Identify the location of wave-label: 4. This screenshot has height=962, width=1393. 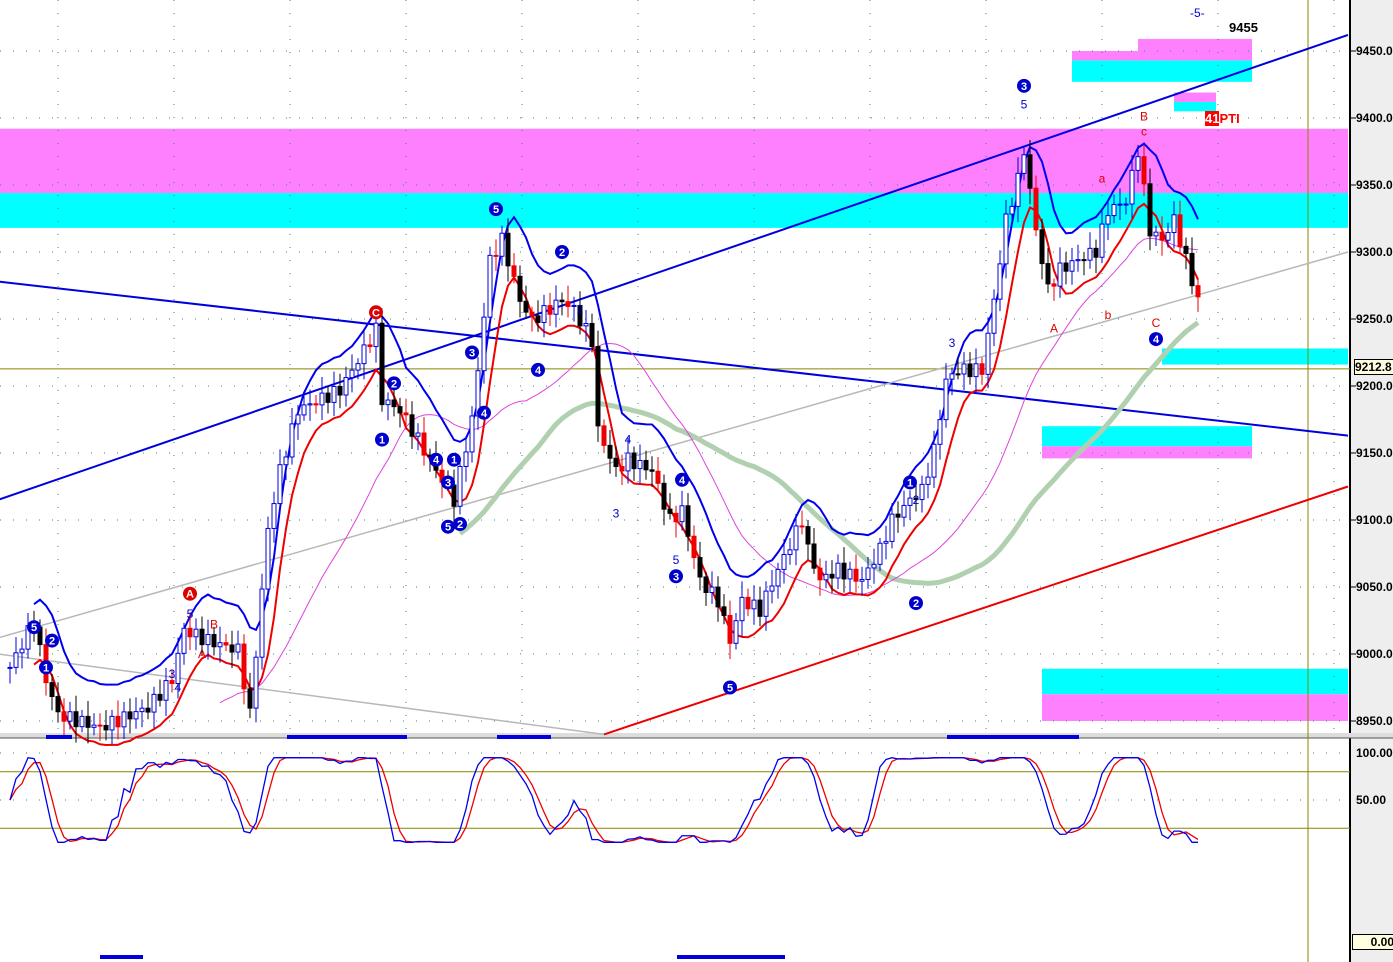
(628, 440).